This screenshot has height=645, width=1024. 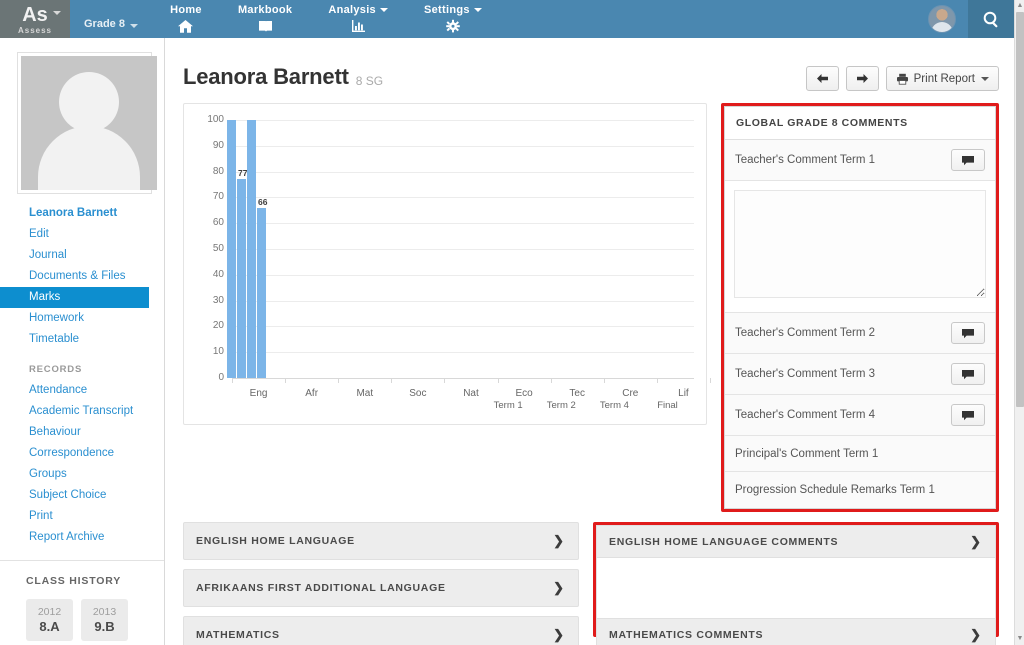 I want to click on header-actions: Print Report, so click(x=902, y=77).